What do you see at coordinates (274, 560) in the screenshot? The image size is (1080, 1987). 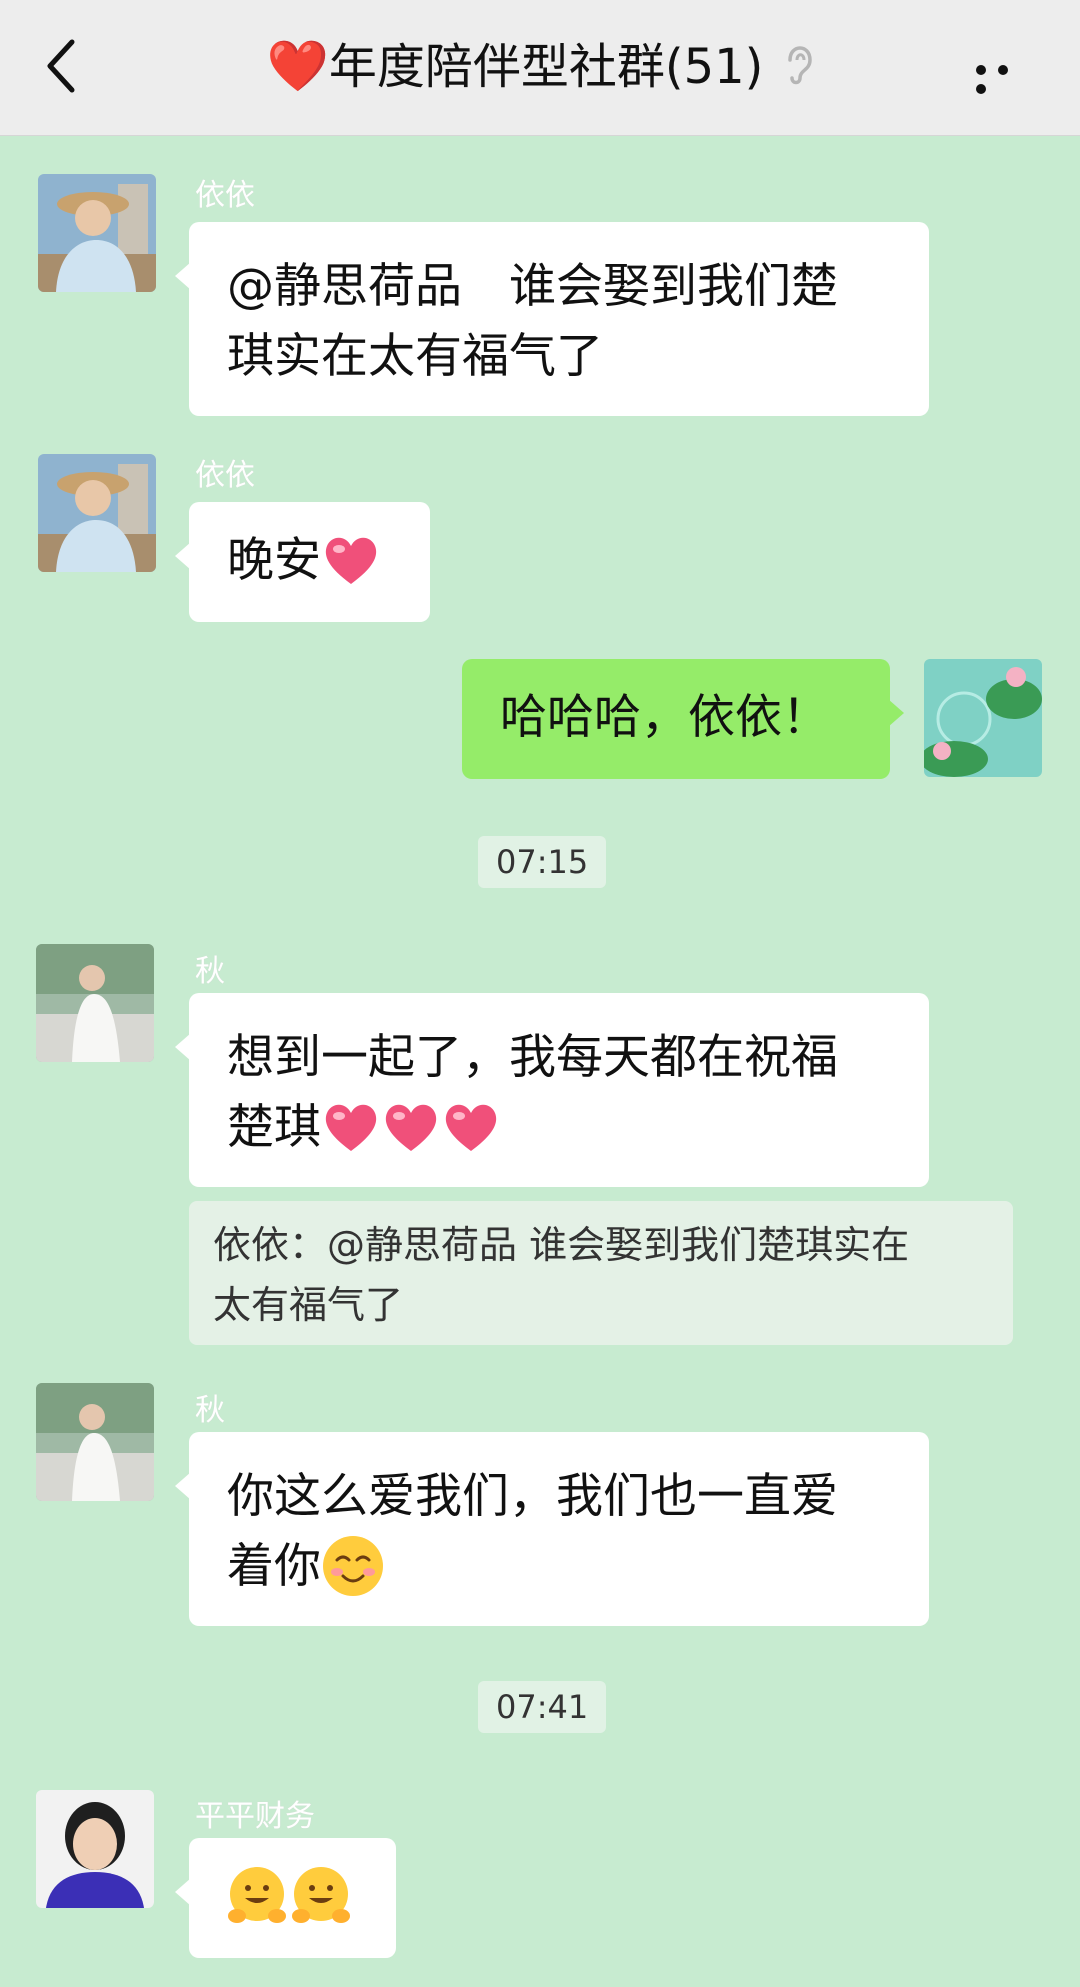 I see `message-text: 晚安` at bounding box center [274, 560].